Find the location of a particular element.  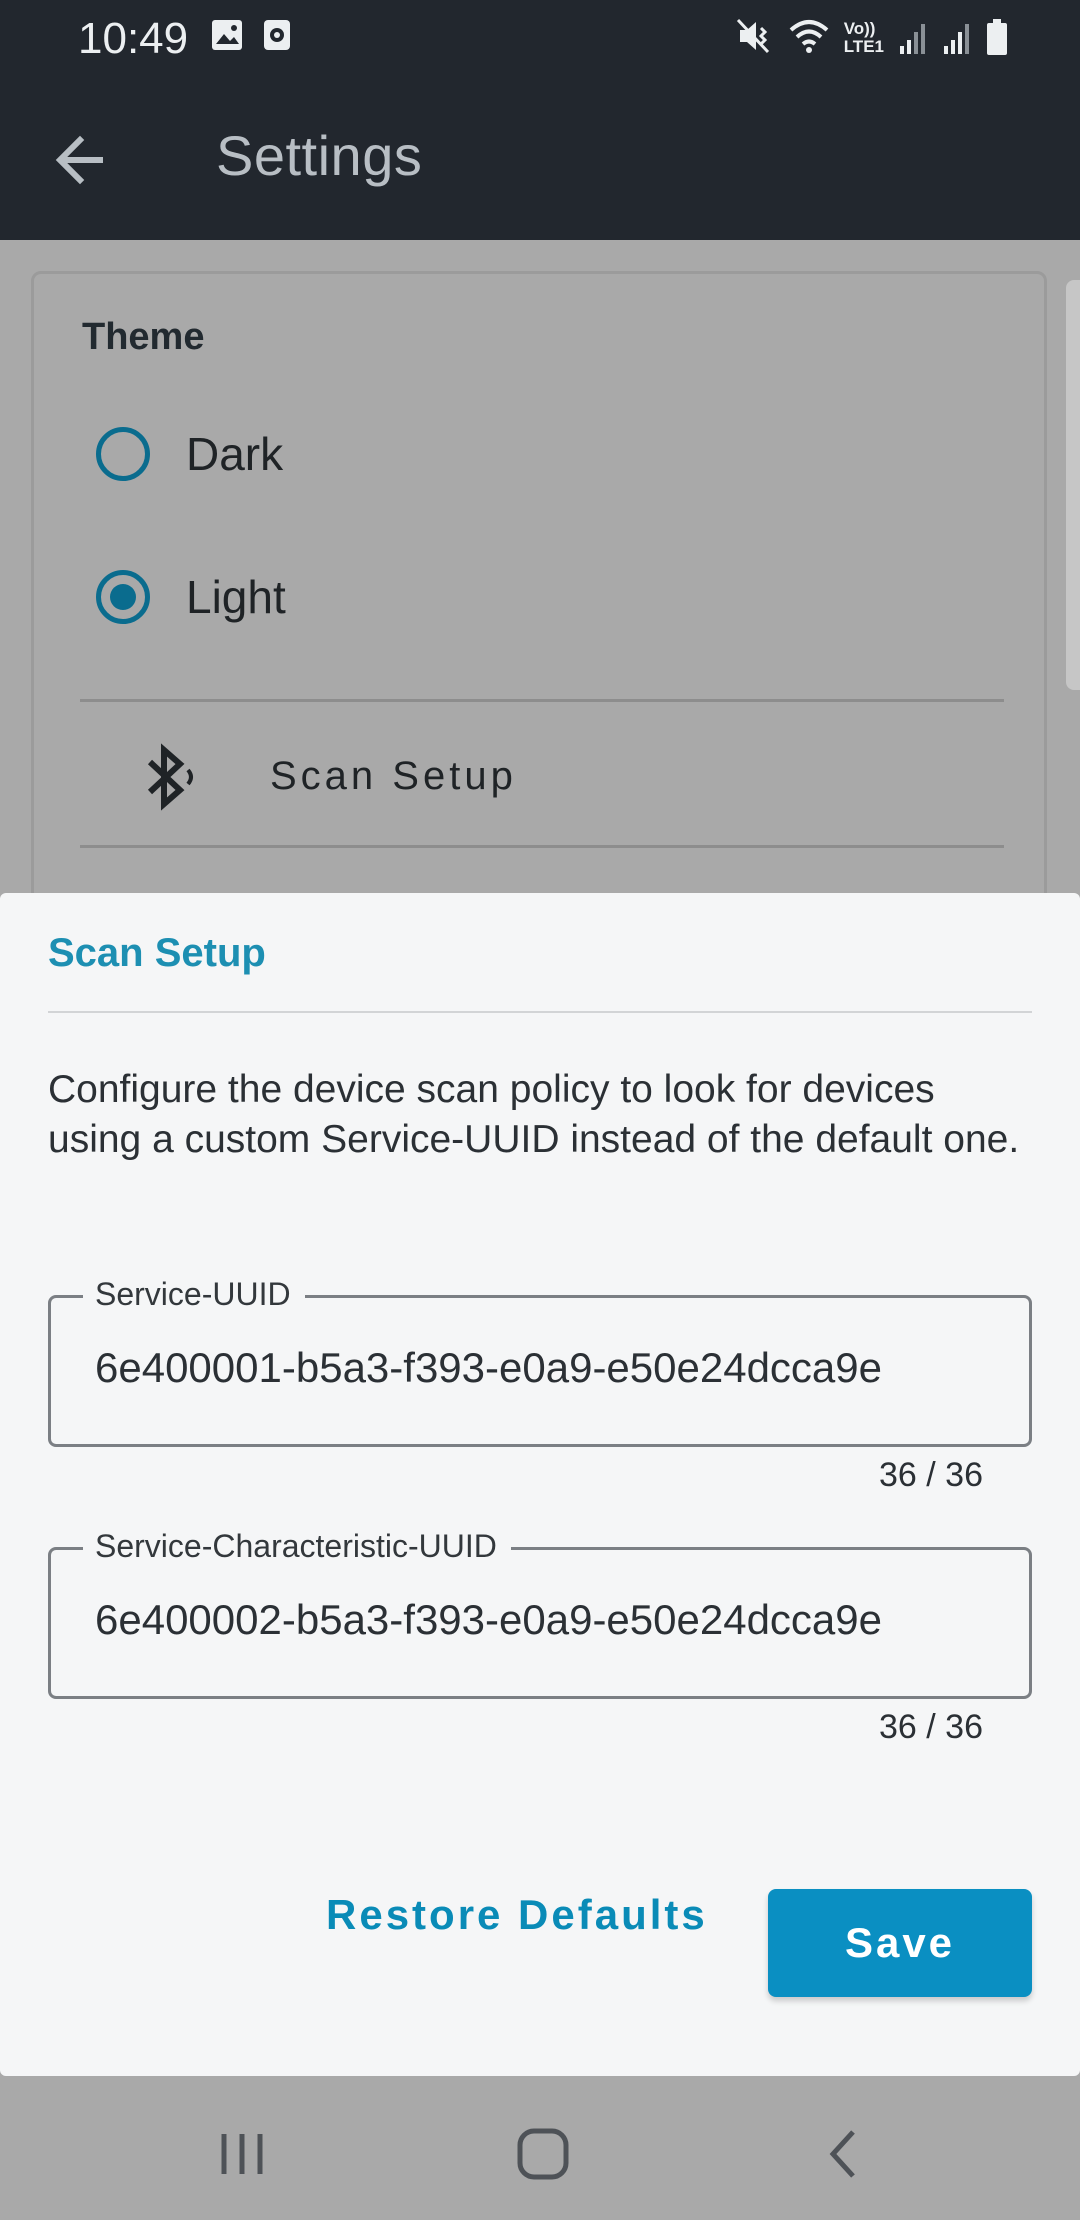

service-uuid-label: Service-UUID is located at coordinates (194, 1294).